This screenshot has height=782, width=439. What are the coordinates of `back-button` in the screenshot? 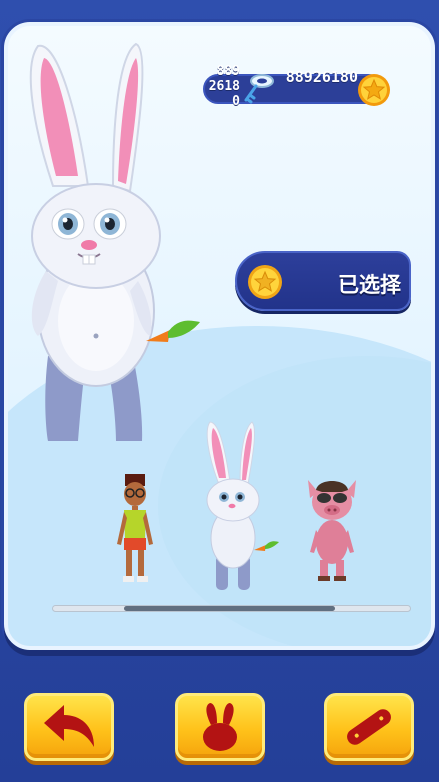 It's located at (69, 727).